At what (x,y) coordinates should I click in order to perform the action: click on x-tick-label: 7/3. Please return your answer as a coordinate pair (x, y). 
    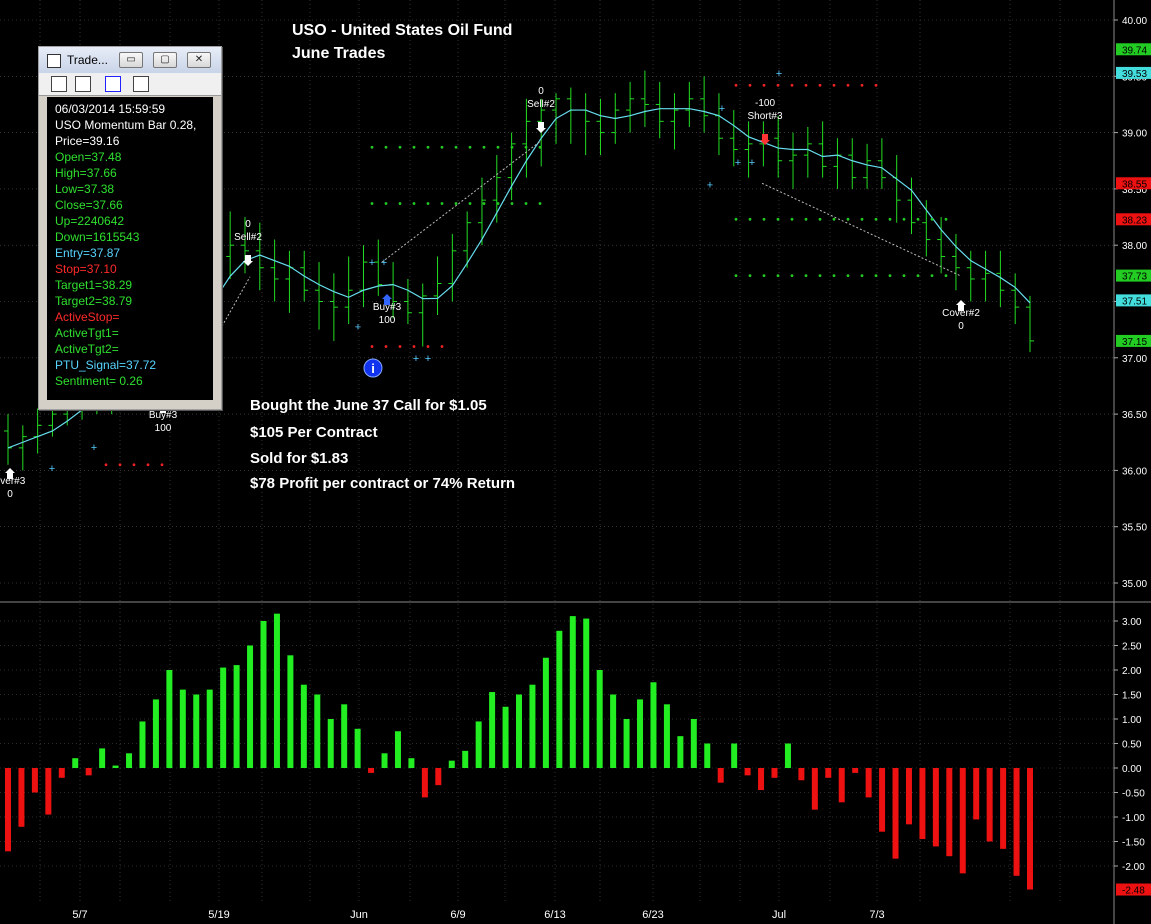
    Looking at the image, I should click on (876, 915).